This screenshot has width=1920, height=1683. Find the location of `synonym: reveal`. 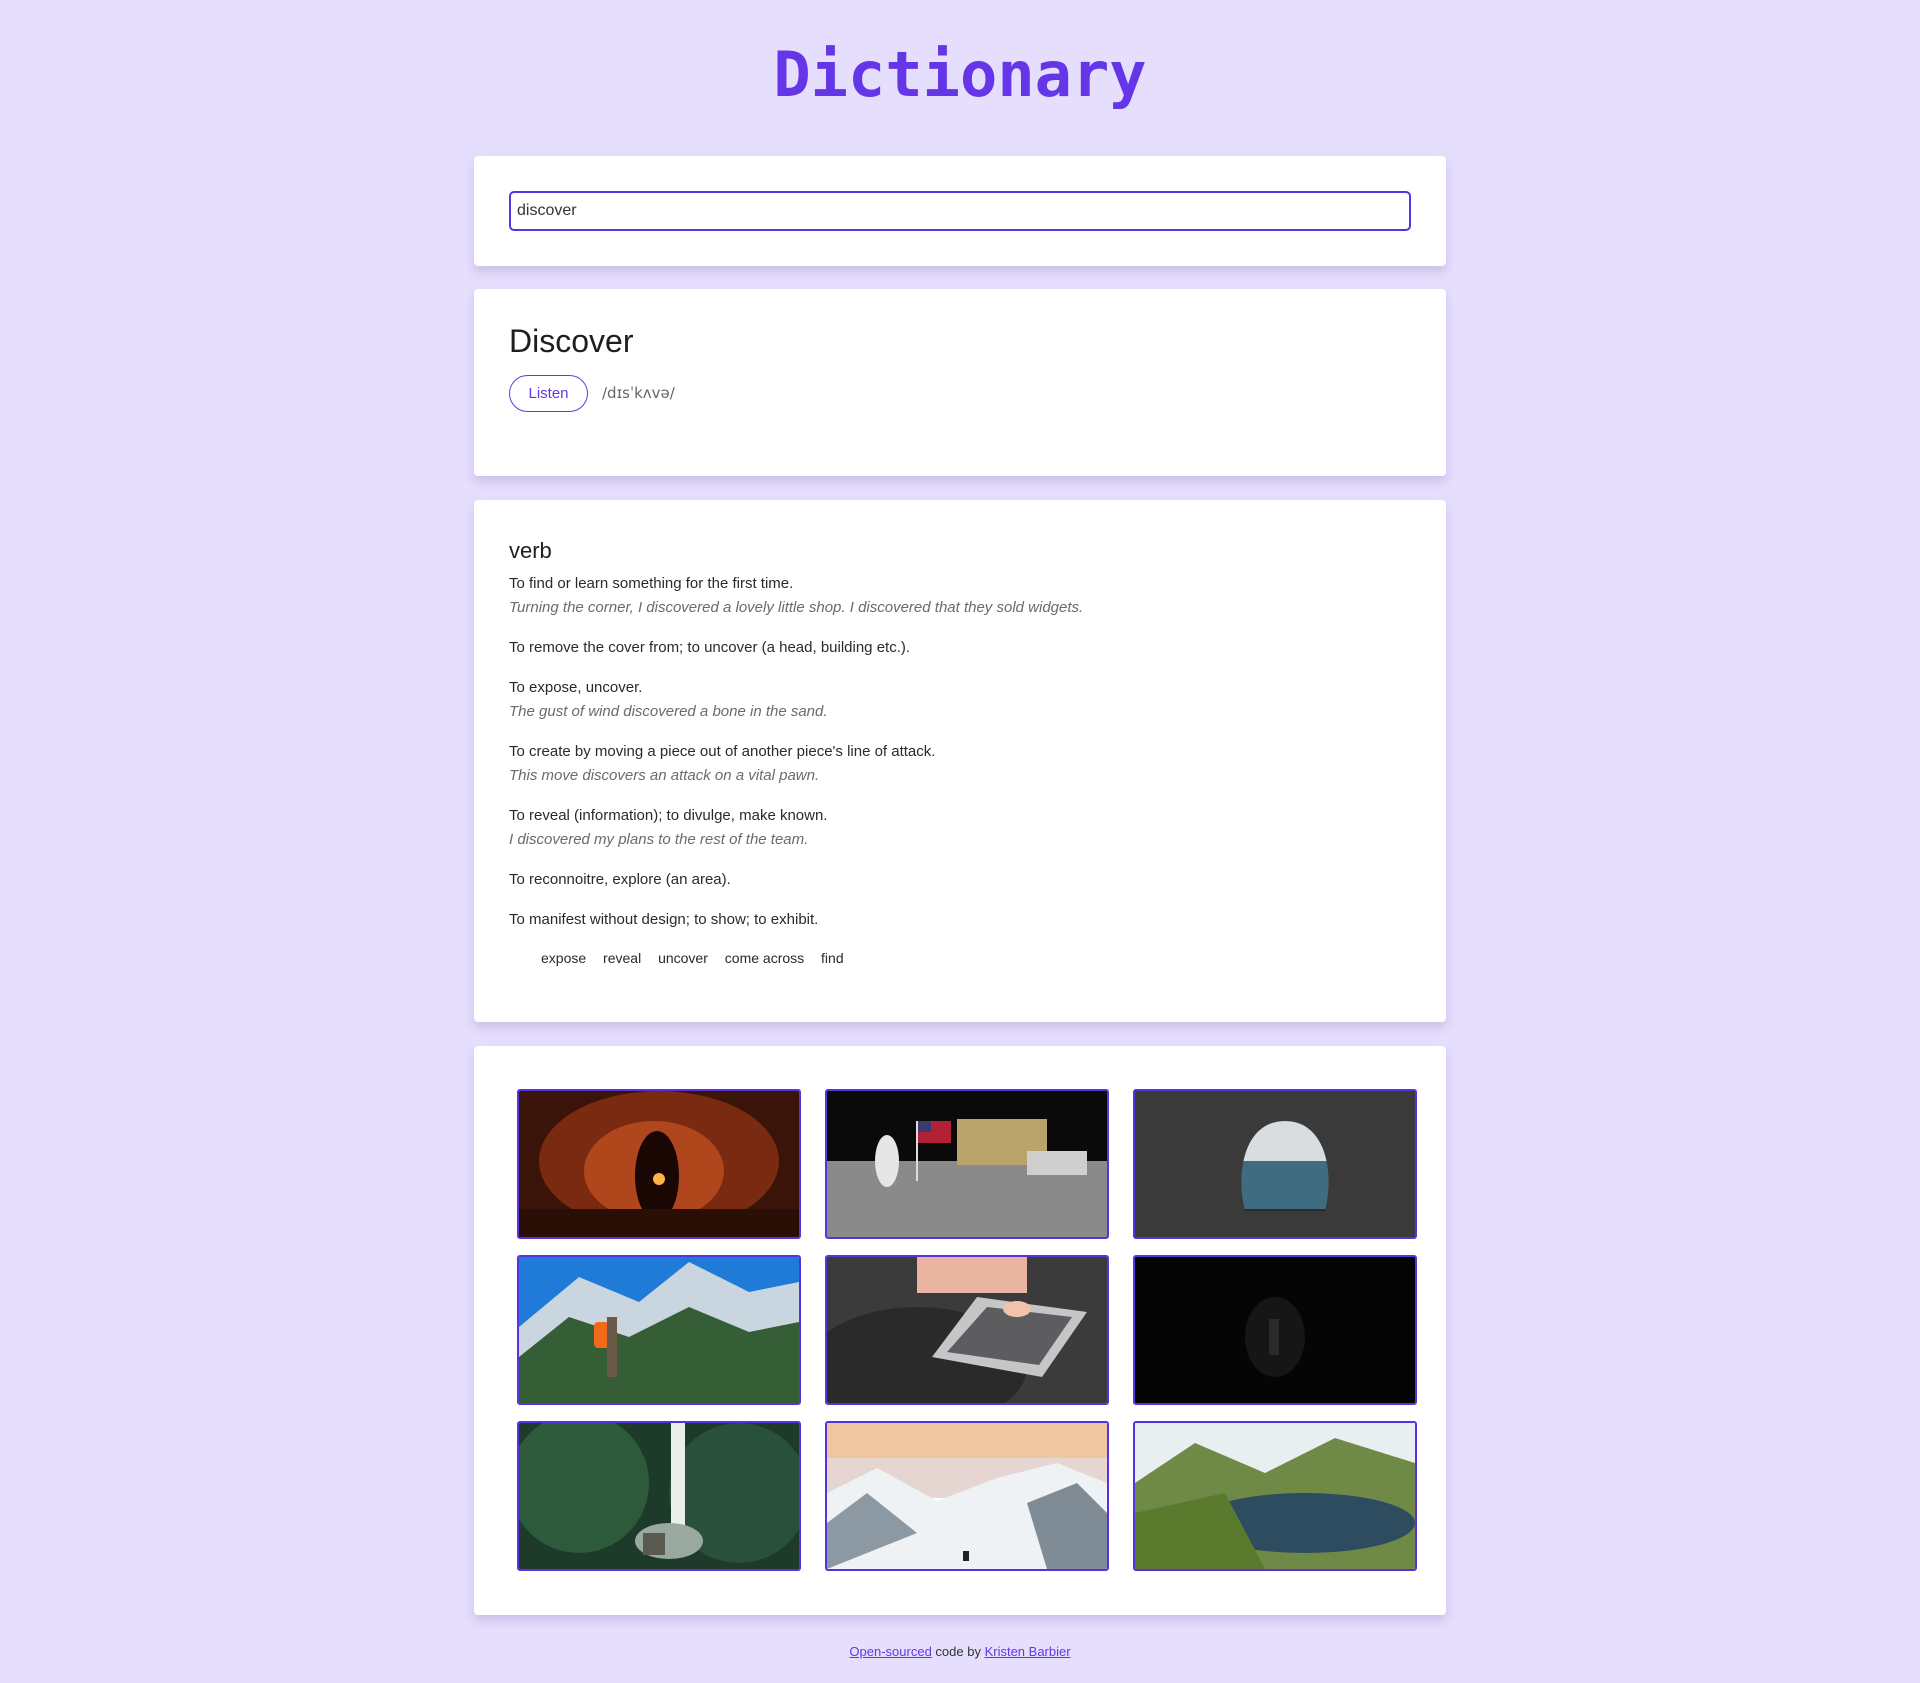

synonym: reveal is located at coordinates (622, 958).